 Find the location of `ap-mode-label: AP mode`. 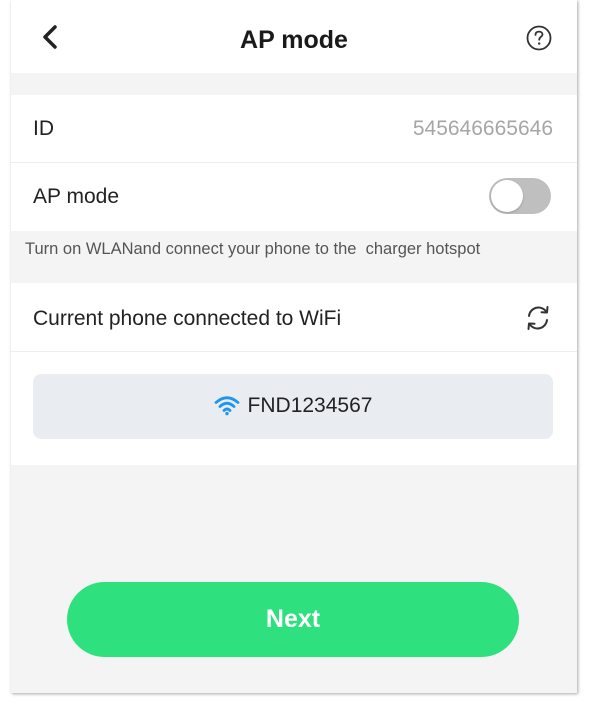

ap-mode-label: AP mode is located at coordinates (76, 196).